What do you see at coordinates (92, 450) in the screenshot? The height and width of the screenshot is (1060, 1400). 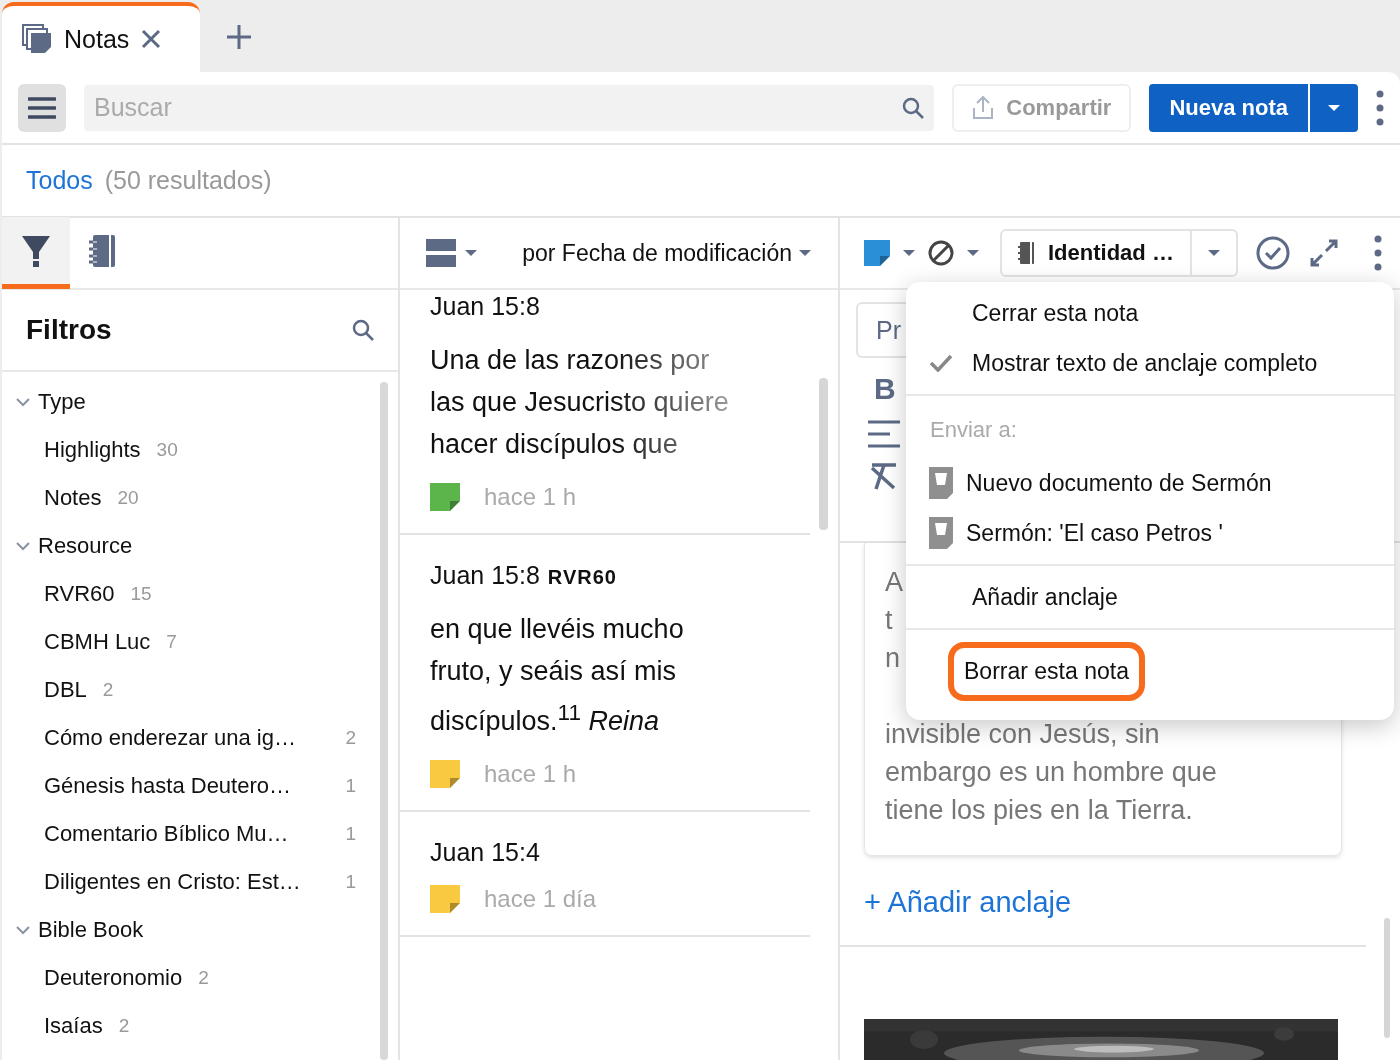 I see `tree-item: Highlights` at bounding box center [92, 450].